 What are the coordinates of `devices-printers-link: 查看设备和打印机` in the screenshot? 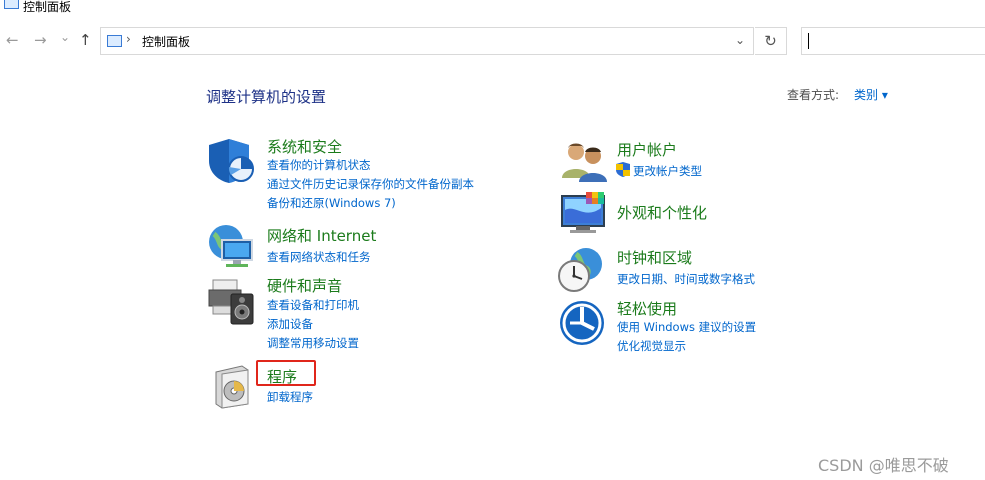 It's located at (313, 305).